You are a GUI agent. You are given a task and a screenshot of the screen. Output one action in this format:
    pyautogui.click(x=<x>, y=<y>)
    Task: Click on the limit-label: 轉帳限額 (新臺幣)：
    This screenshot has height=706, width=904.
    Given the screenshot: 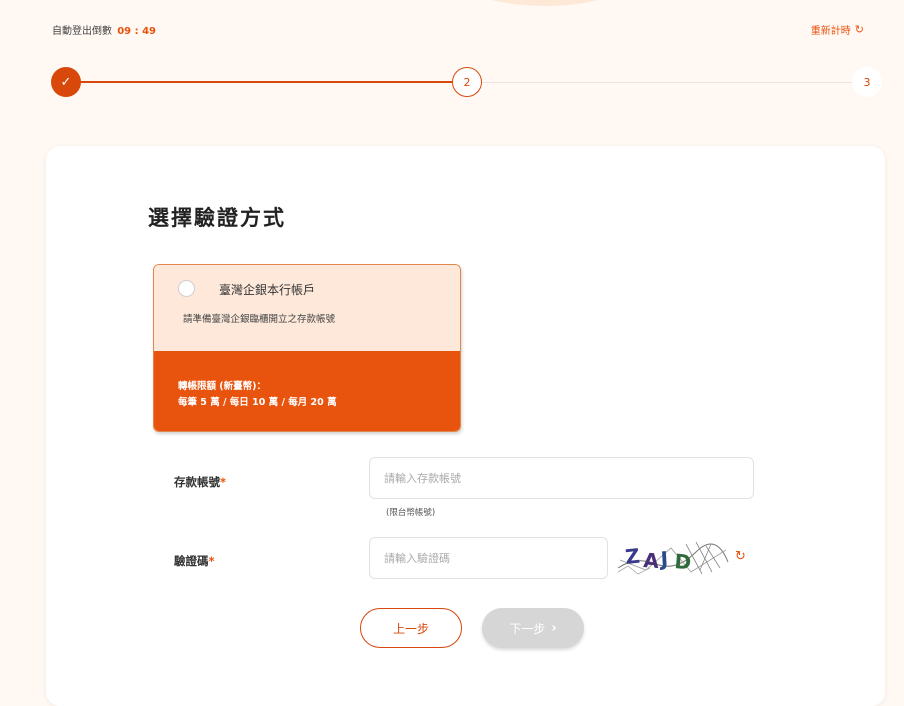 What is the action you would take?
    pyautogui.click(x=222, y=386)
    